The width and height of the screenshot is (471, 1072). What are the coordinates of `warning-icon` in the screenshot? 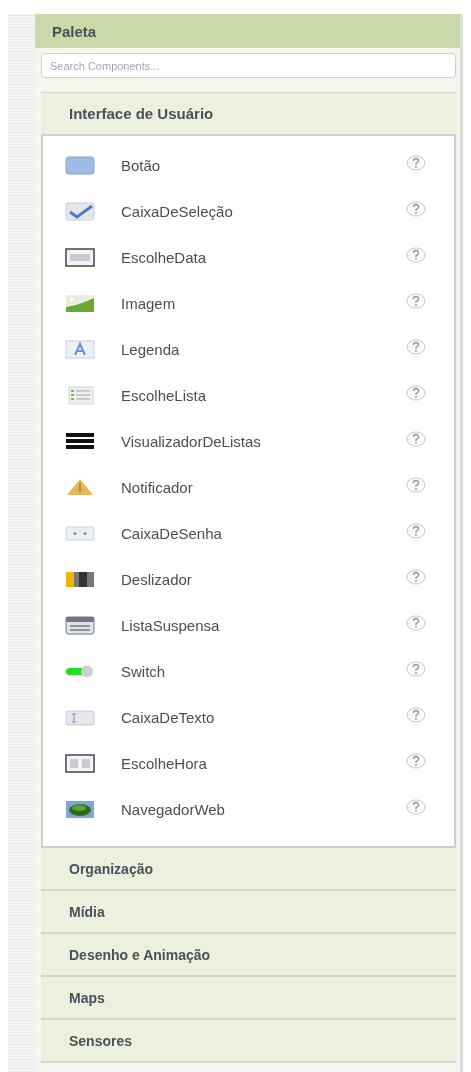 It's located at (80, 487).